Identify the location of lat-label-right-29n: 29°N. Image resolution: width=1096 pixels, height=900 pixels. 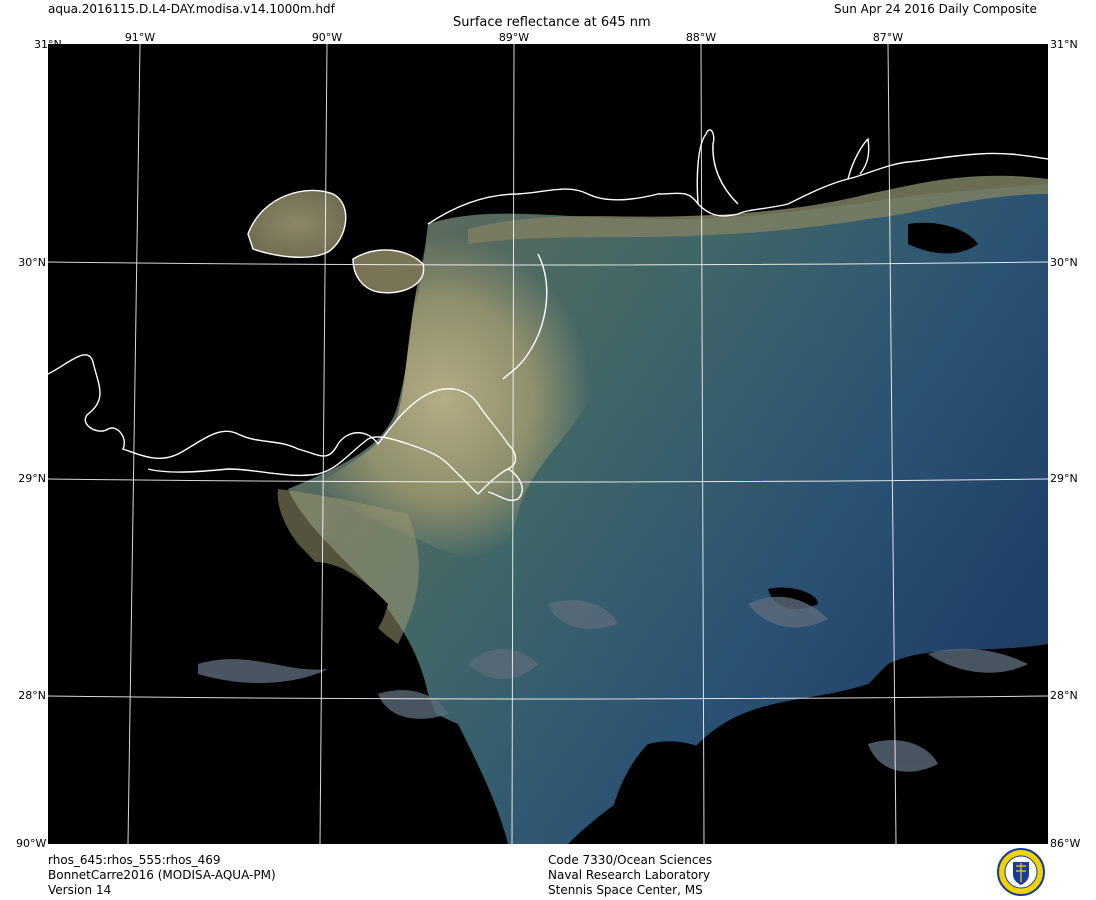
(1064, 478).